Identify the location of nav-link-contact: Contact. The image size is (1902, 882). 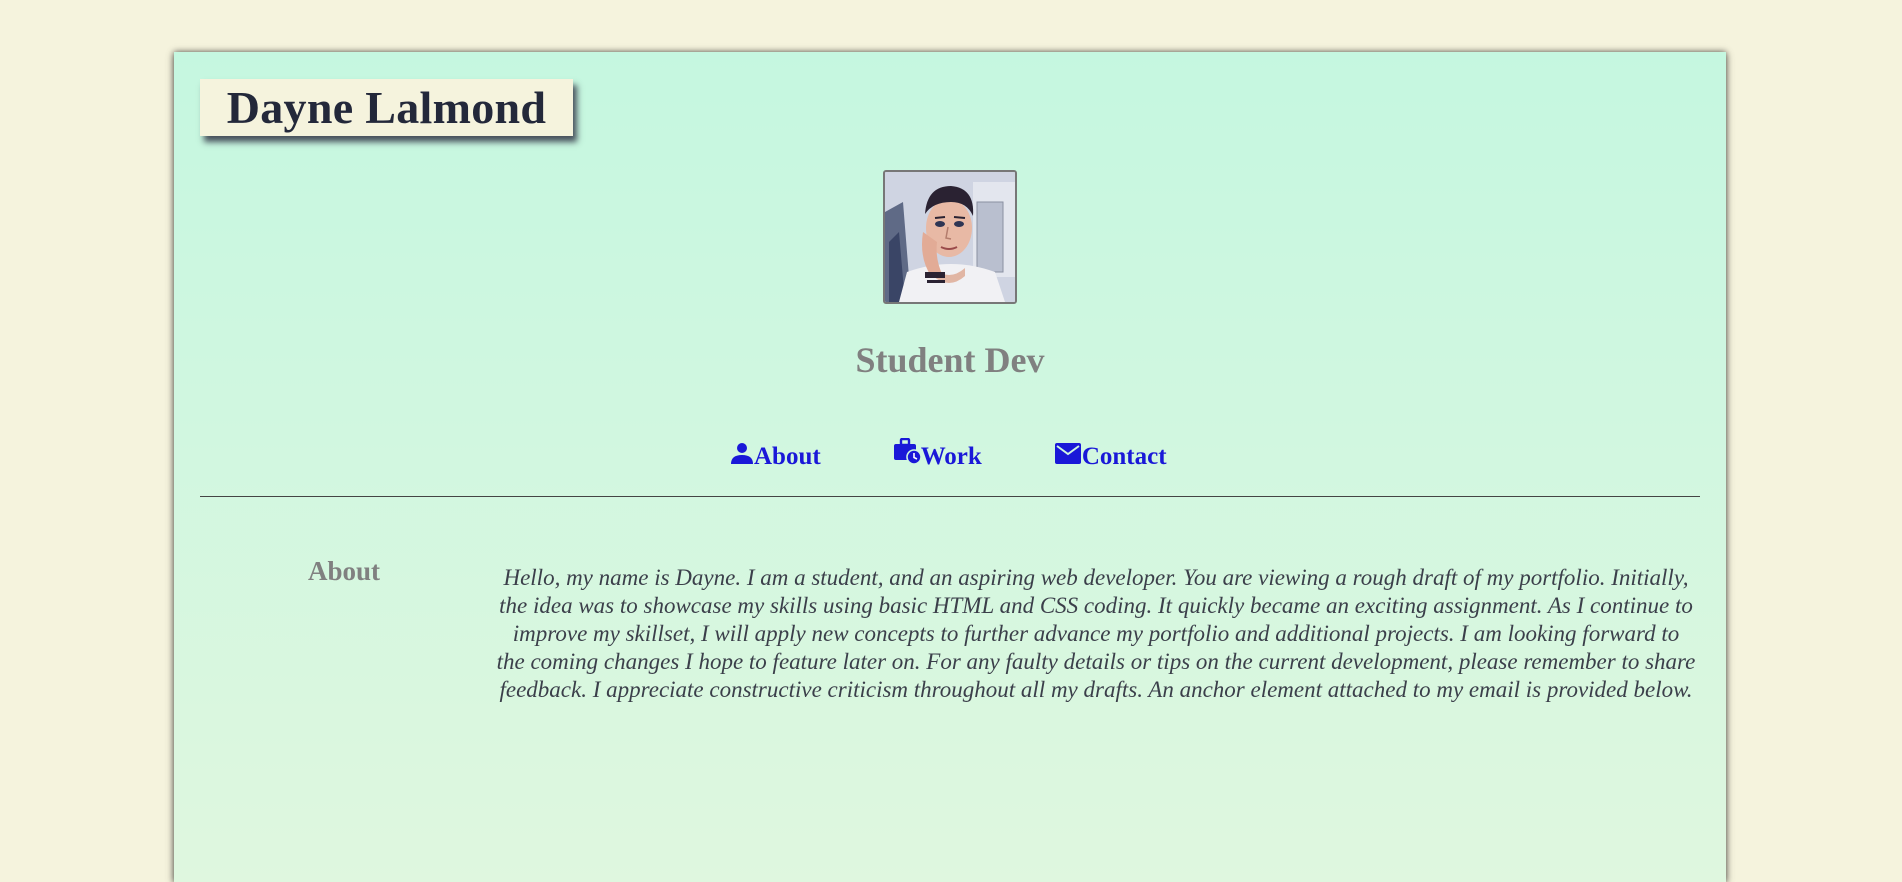
(1110, 456).